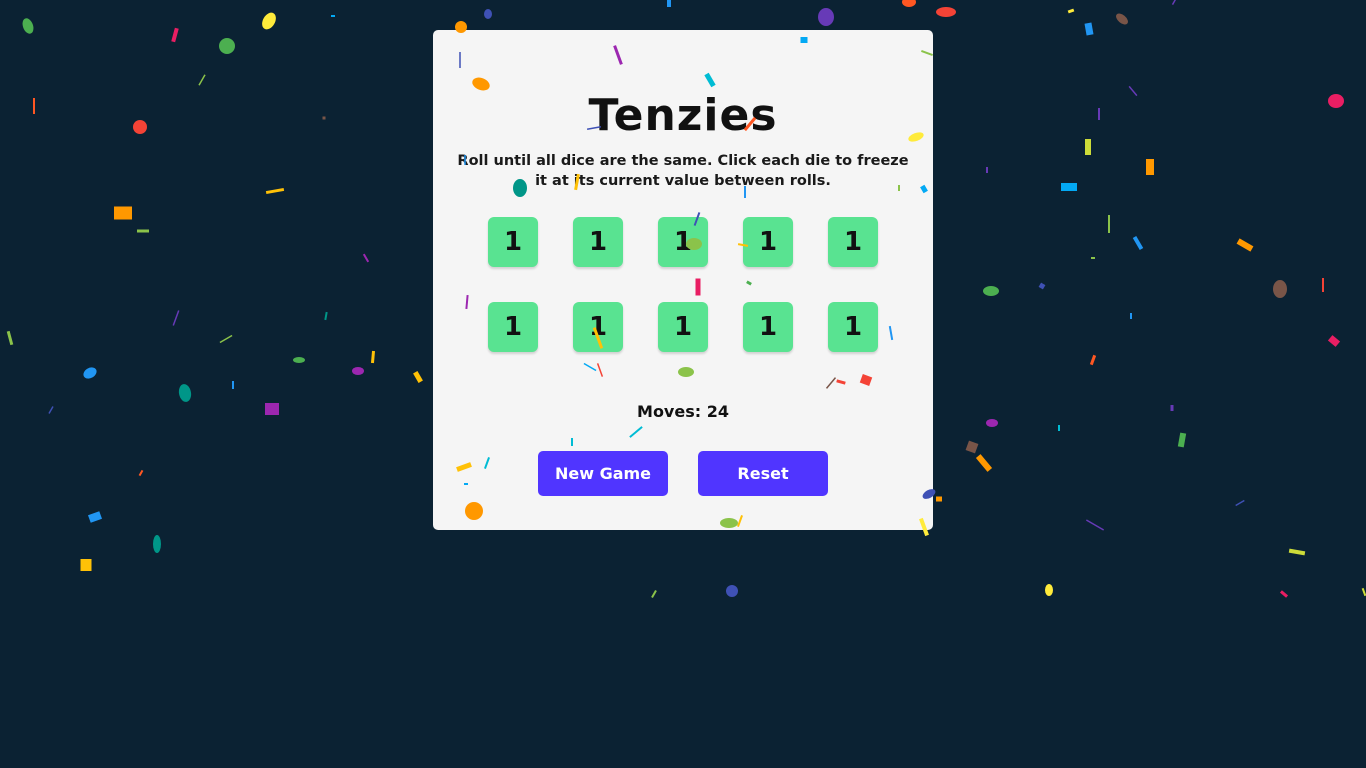 This screenshot has width=1366, height=768. I want to click on die-6: 1, so click(513, 327).